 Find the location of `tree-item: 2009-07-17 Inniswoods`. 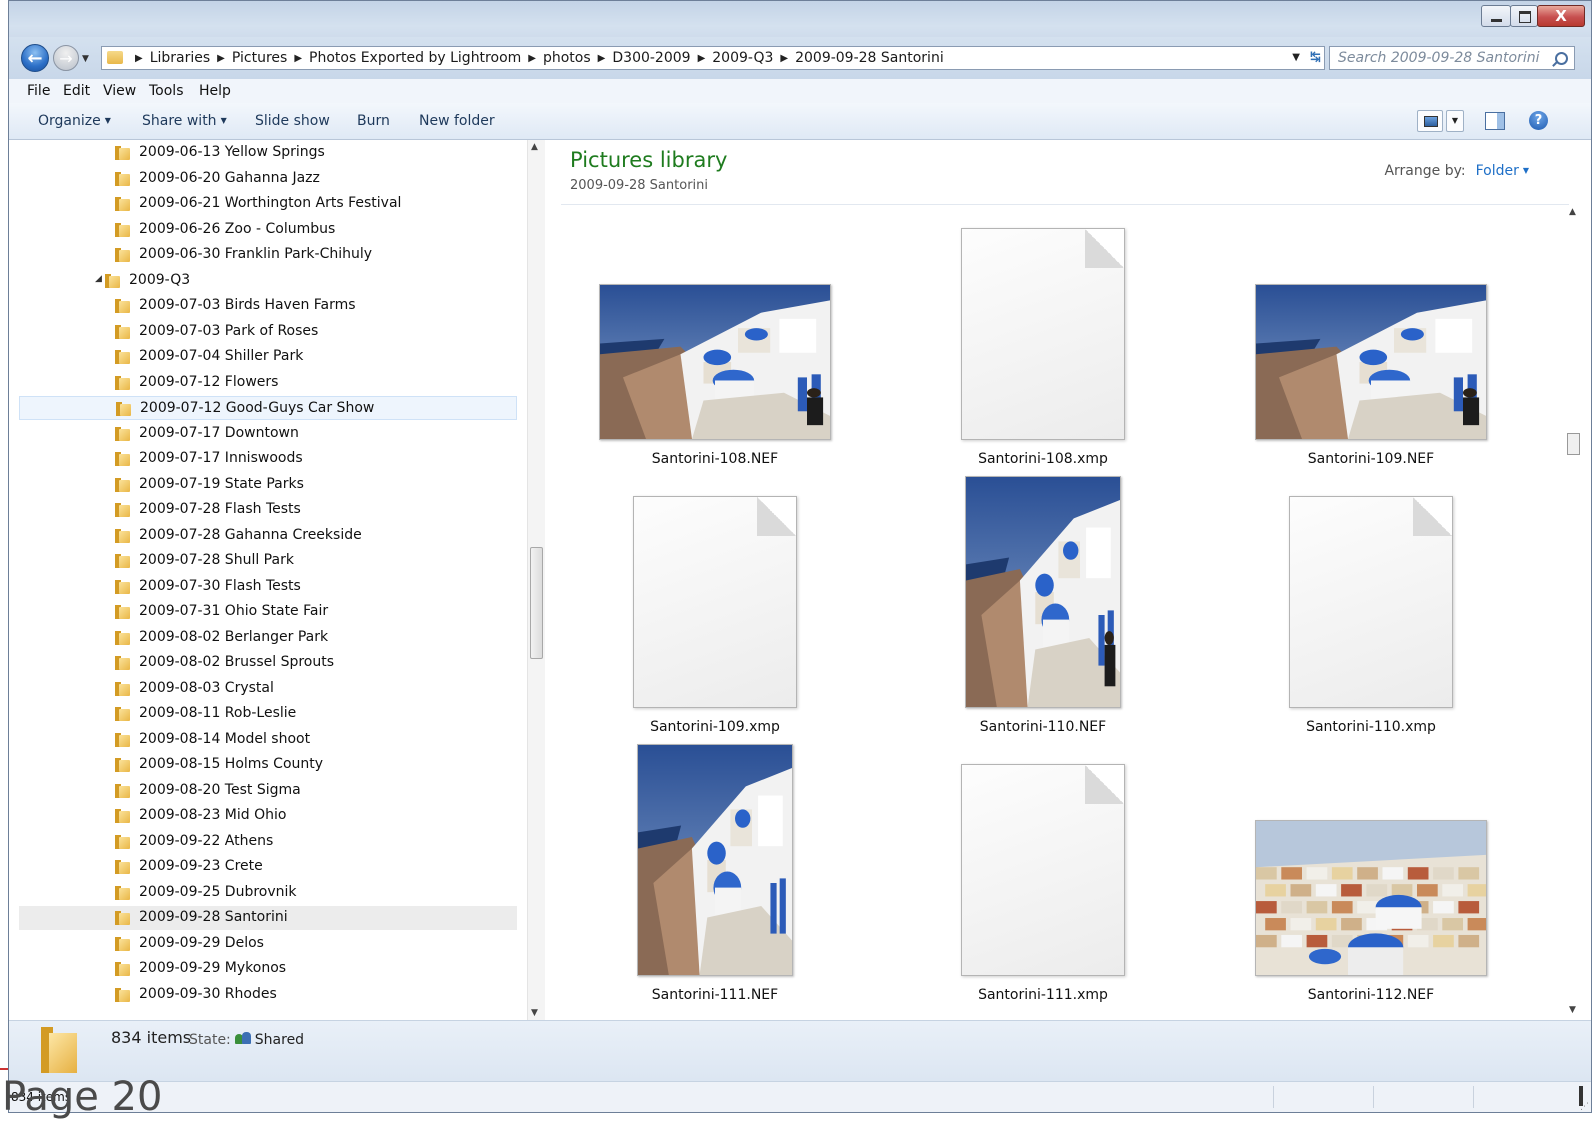

tree-item: 2009-07-17 Inniswoods is located at coordinates (268, 459).